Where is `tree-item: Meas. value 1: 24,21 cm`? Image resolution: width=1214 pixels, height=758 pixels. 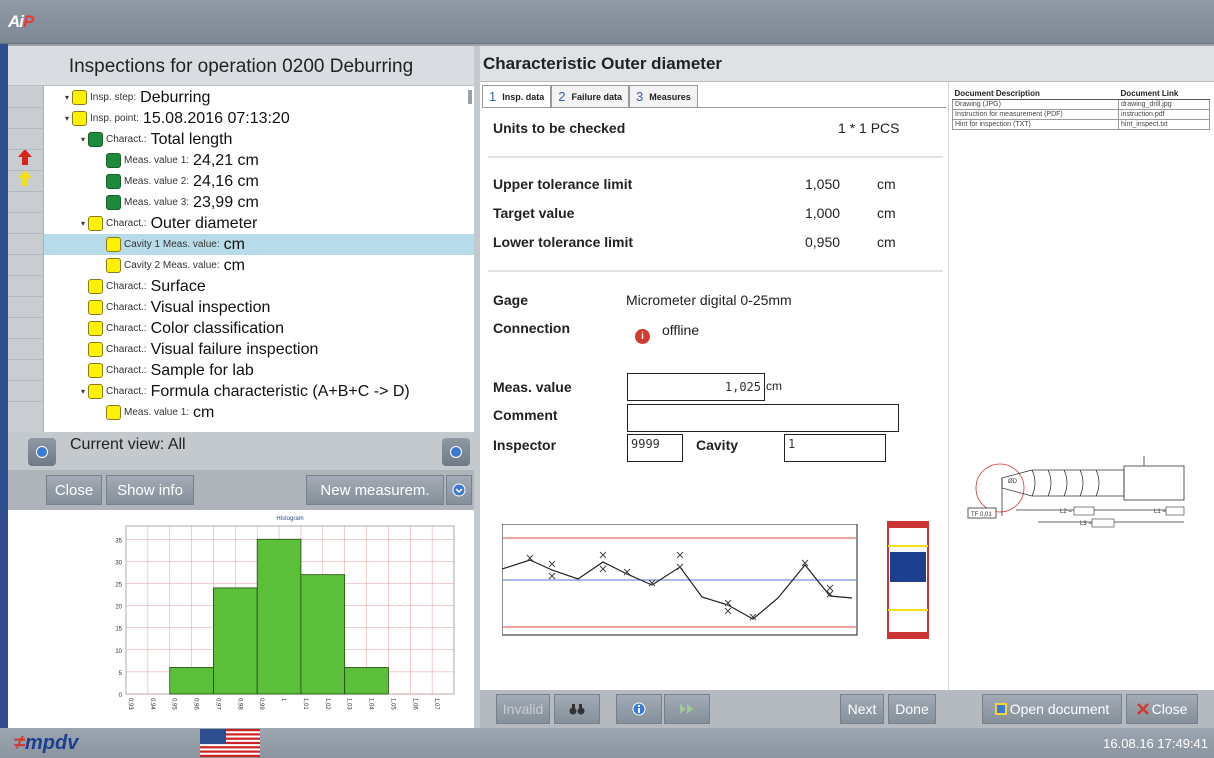
tree-item: Meas. value 1: 24,21 cm is located at coordinates (259, 160).